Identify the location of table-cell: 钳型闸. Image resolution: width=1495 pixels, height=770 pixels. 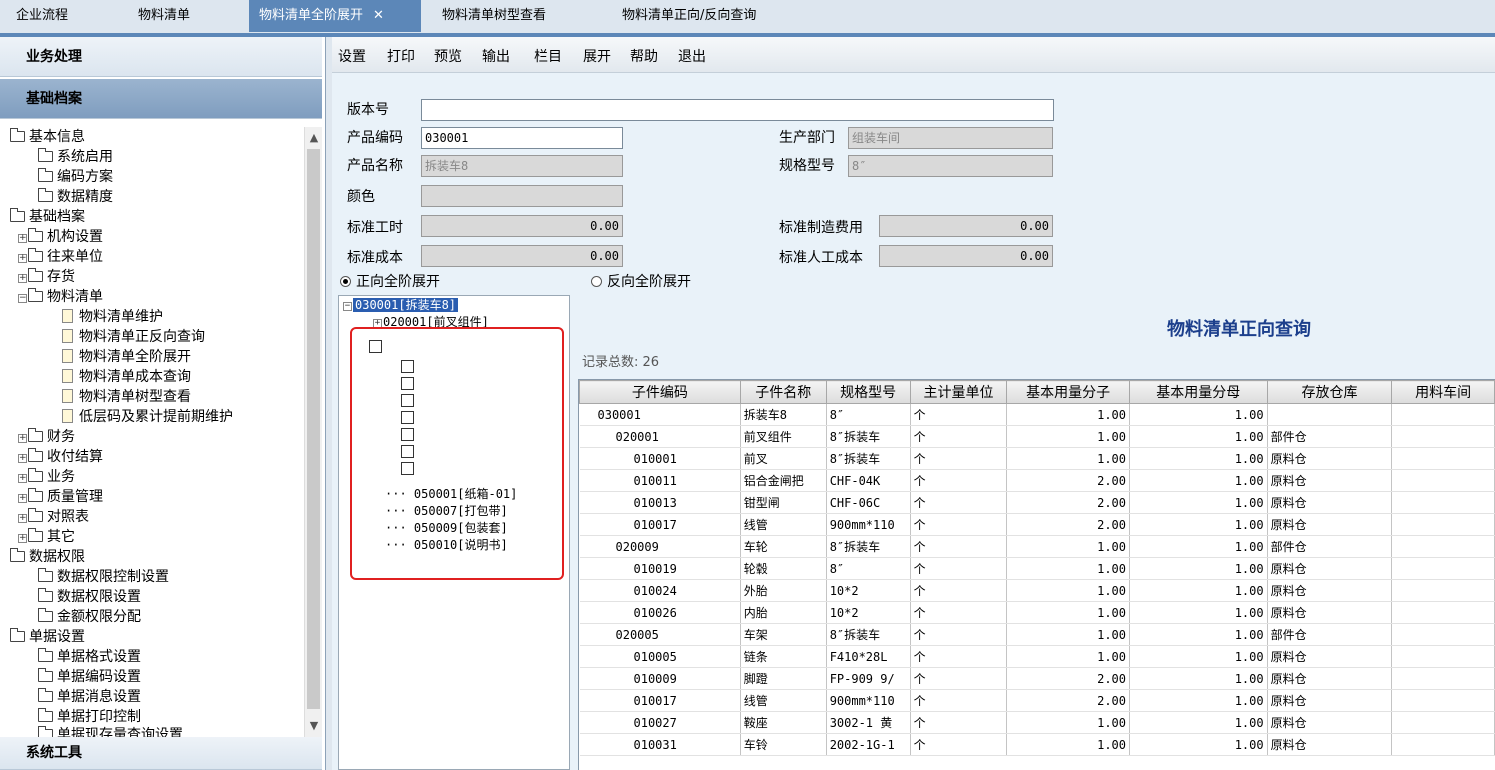
(783, 502).